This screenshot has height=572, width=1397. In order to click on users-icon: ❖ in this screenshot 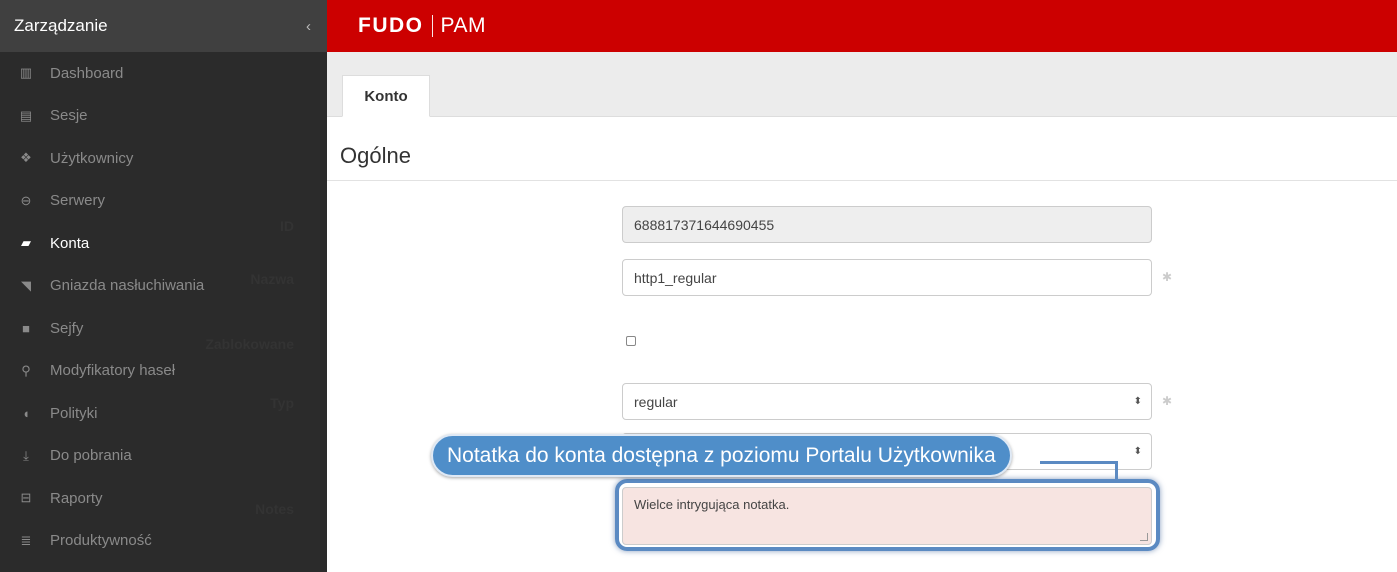, I will do `click(26, 158)`.